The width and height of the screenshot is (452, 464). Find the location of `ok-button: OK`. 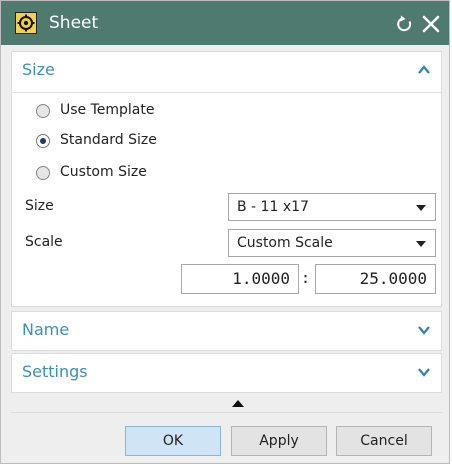

ok-button: OK is located at coordinates (173, 441).